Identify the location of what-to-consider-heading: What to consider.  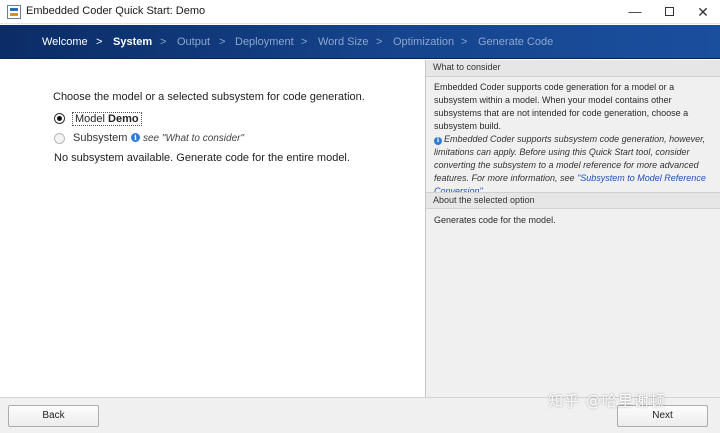
(573, 68).